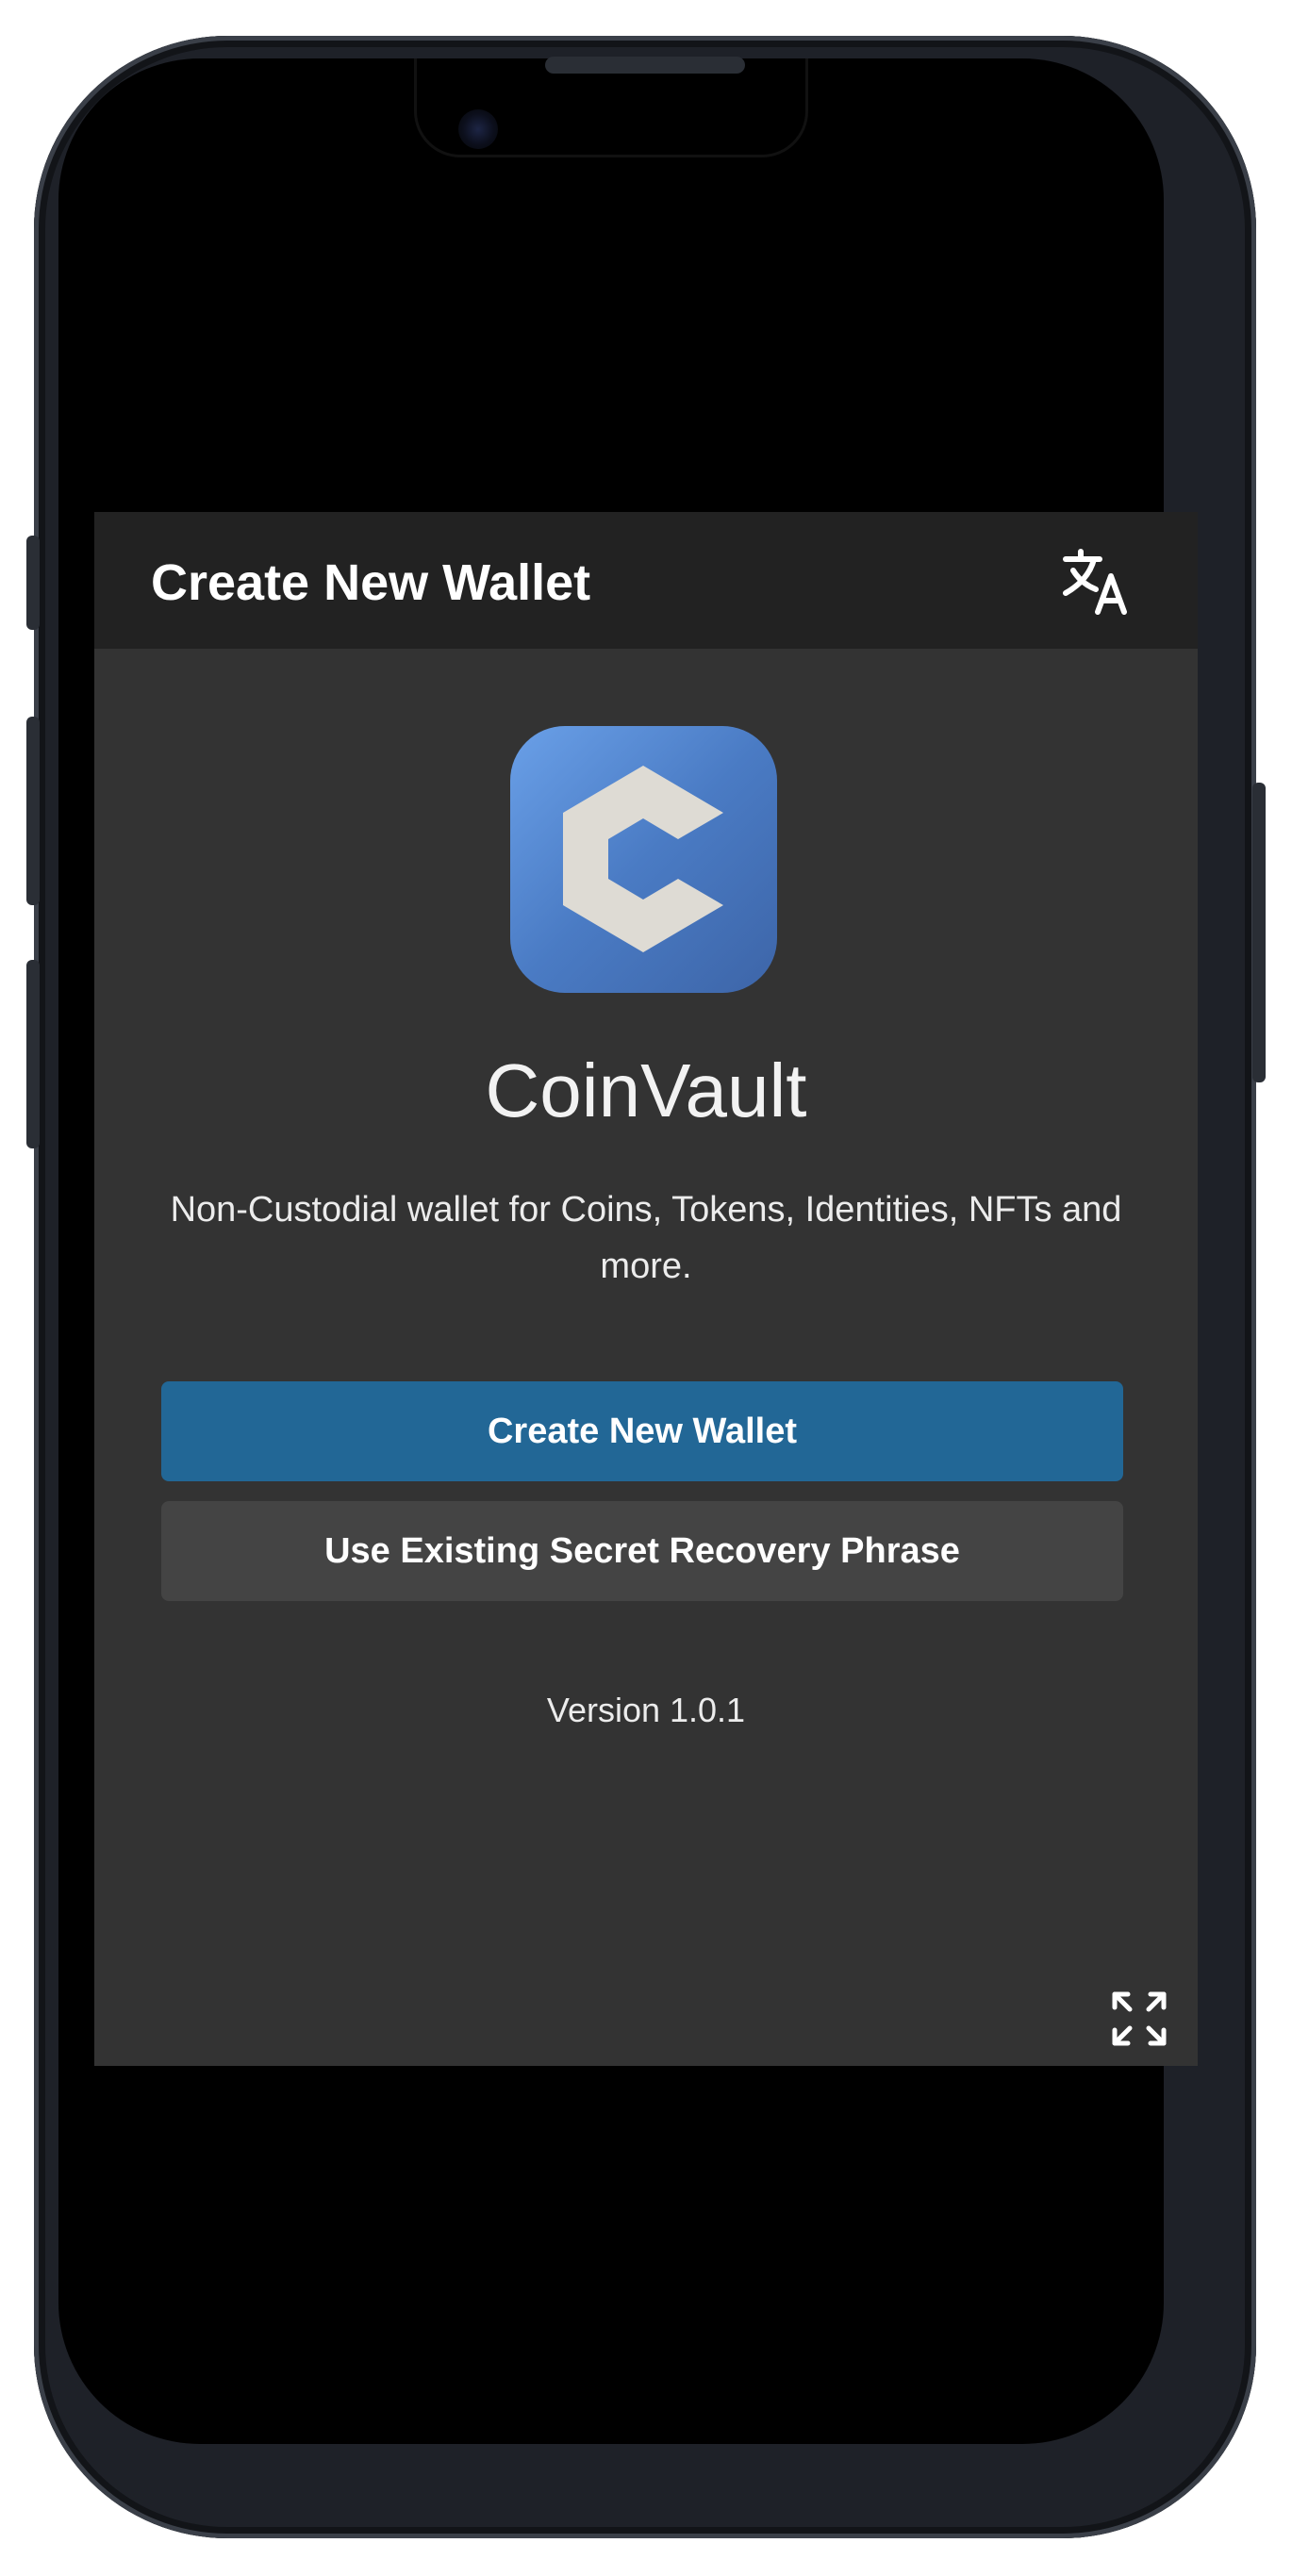 This screenshot has width=1292, height=2576. What do you see at coordinates (646, 580) in the screenshot?
I see `app-header: Create New Wallet` at bounding box center [646, 580].